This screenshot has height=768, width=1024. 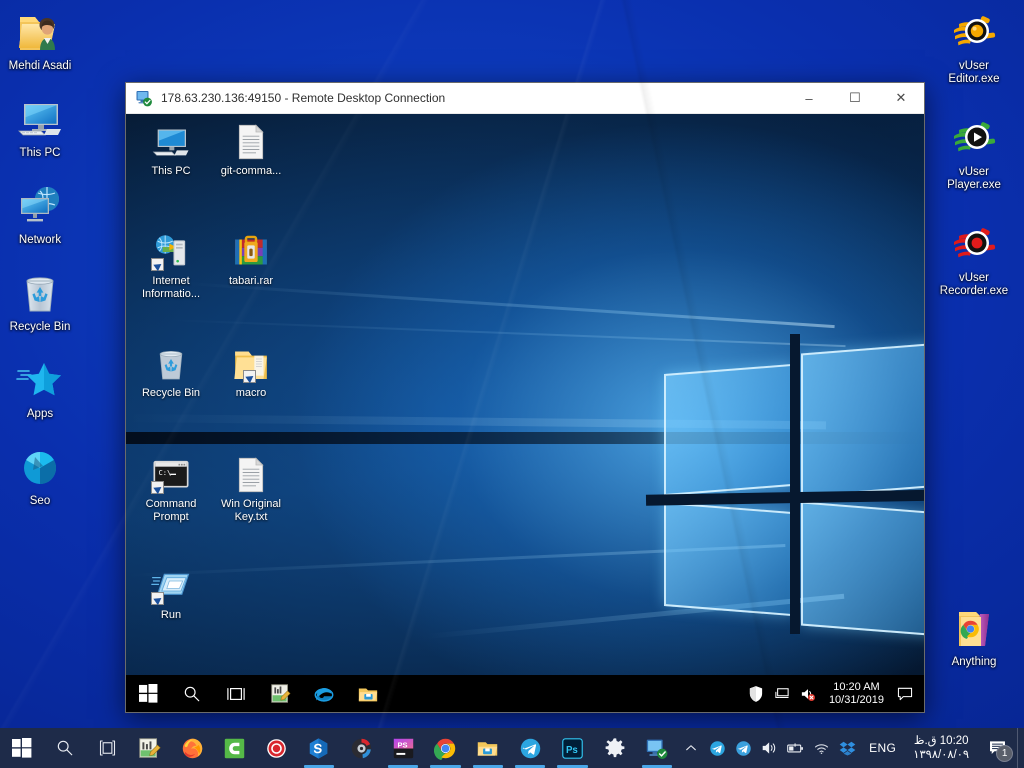 I want to click on host-clock-date: ۱۳۹۸/۰۸/۰۹, so click(x=941, y=755).